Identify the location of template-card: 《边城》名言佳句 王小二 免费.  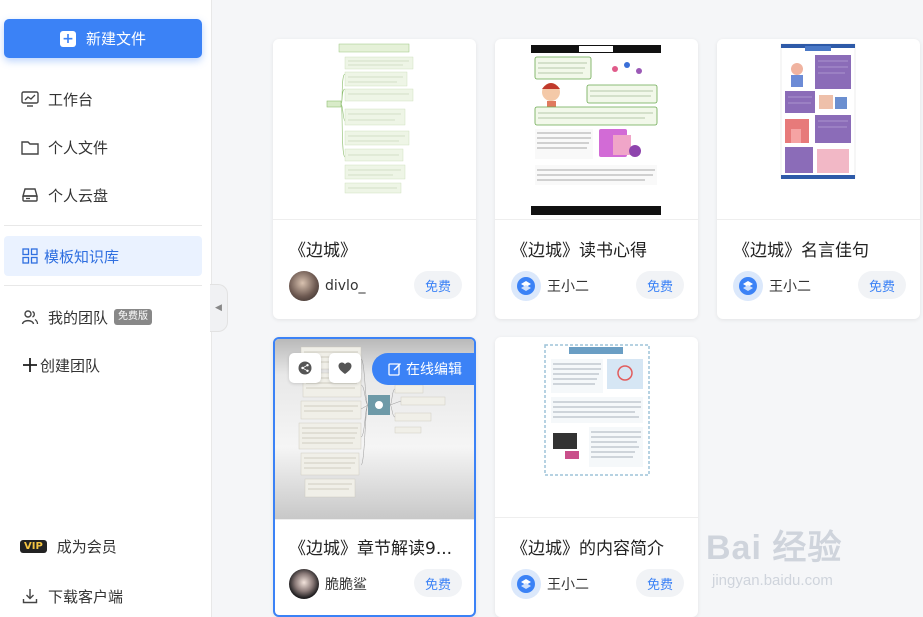
(818, 179).